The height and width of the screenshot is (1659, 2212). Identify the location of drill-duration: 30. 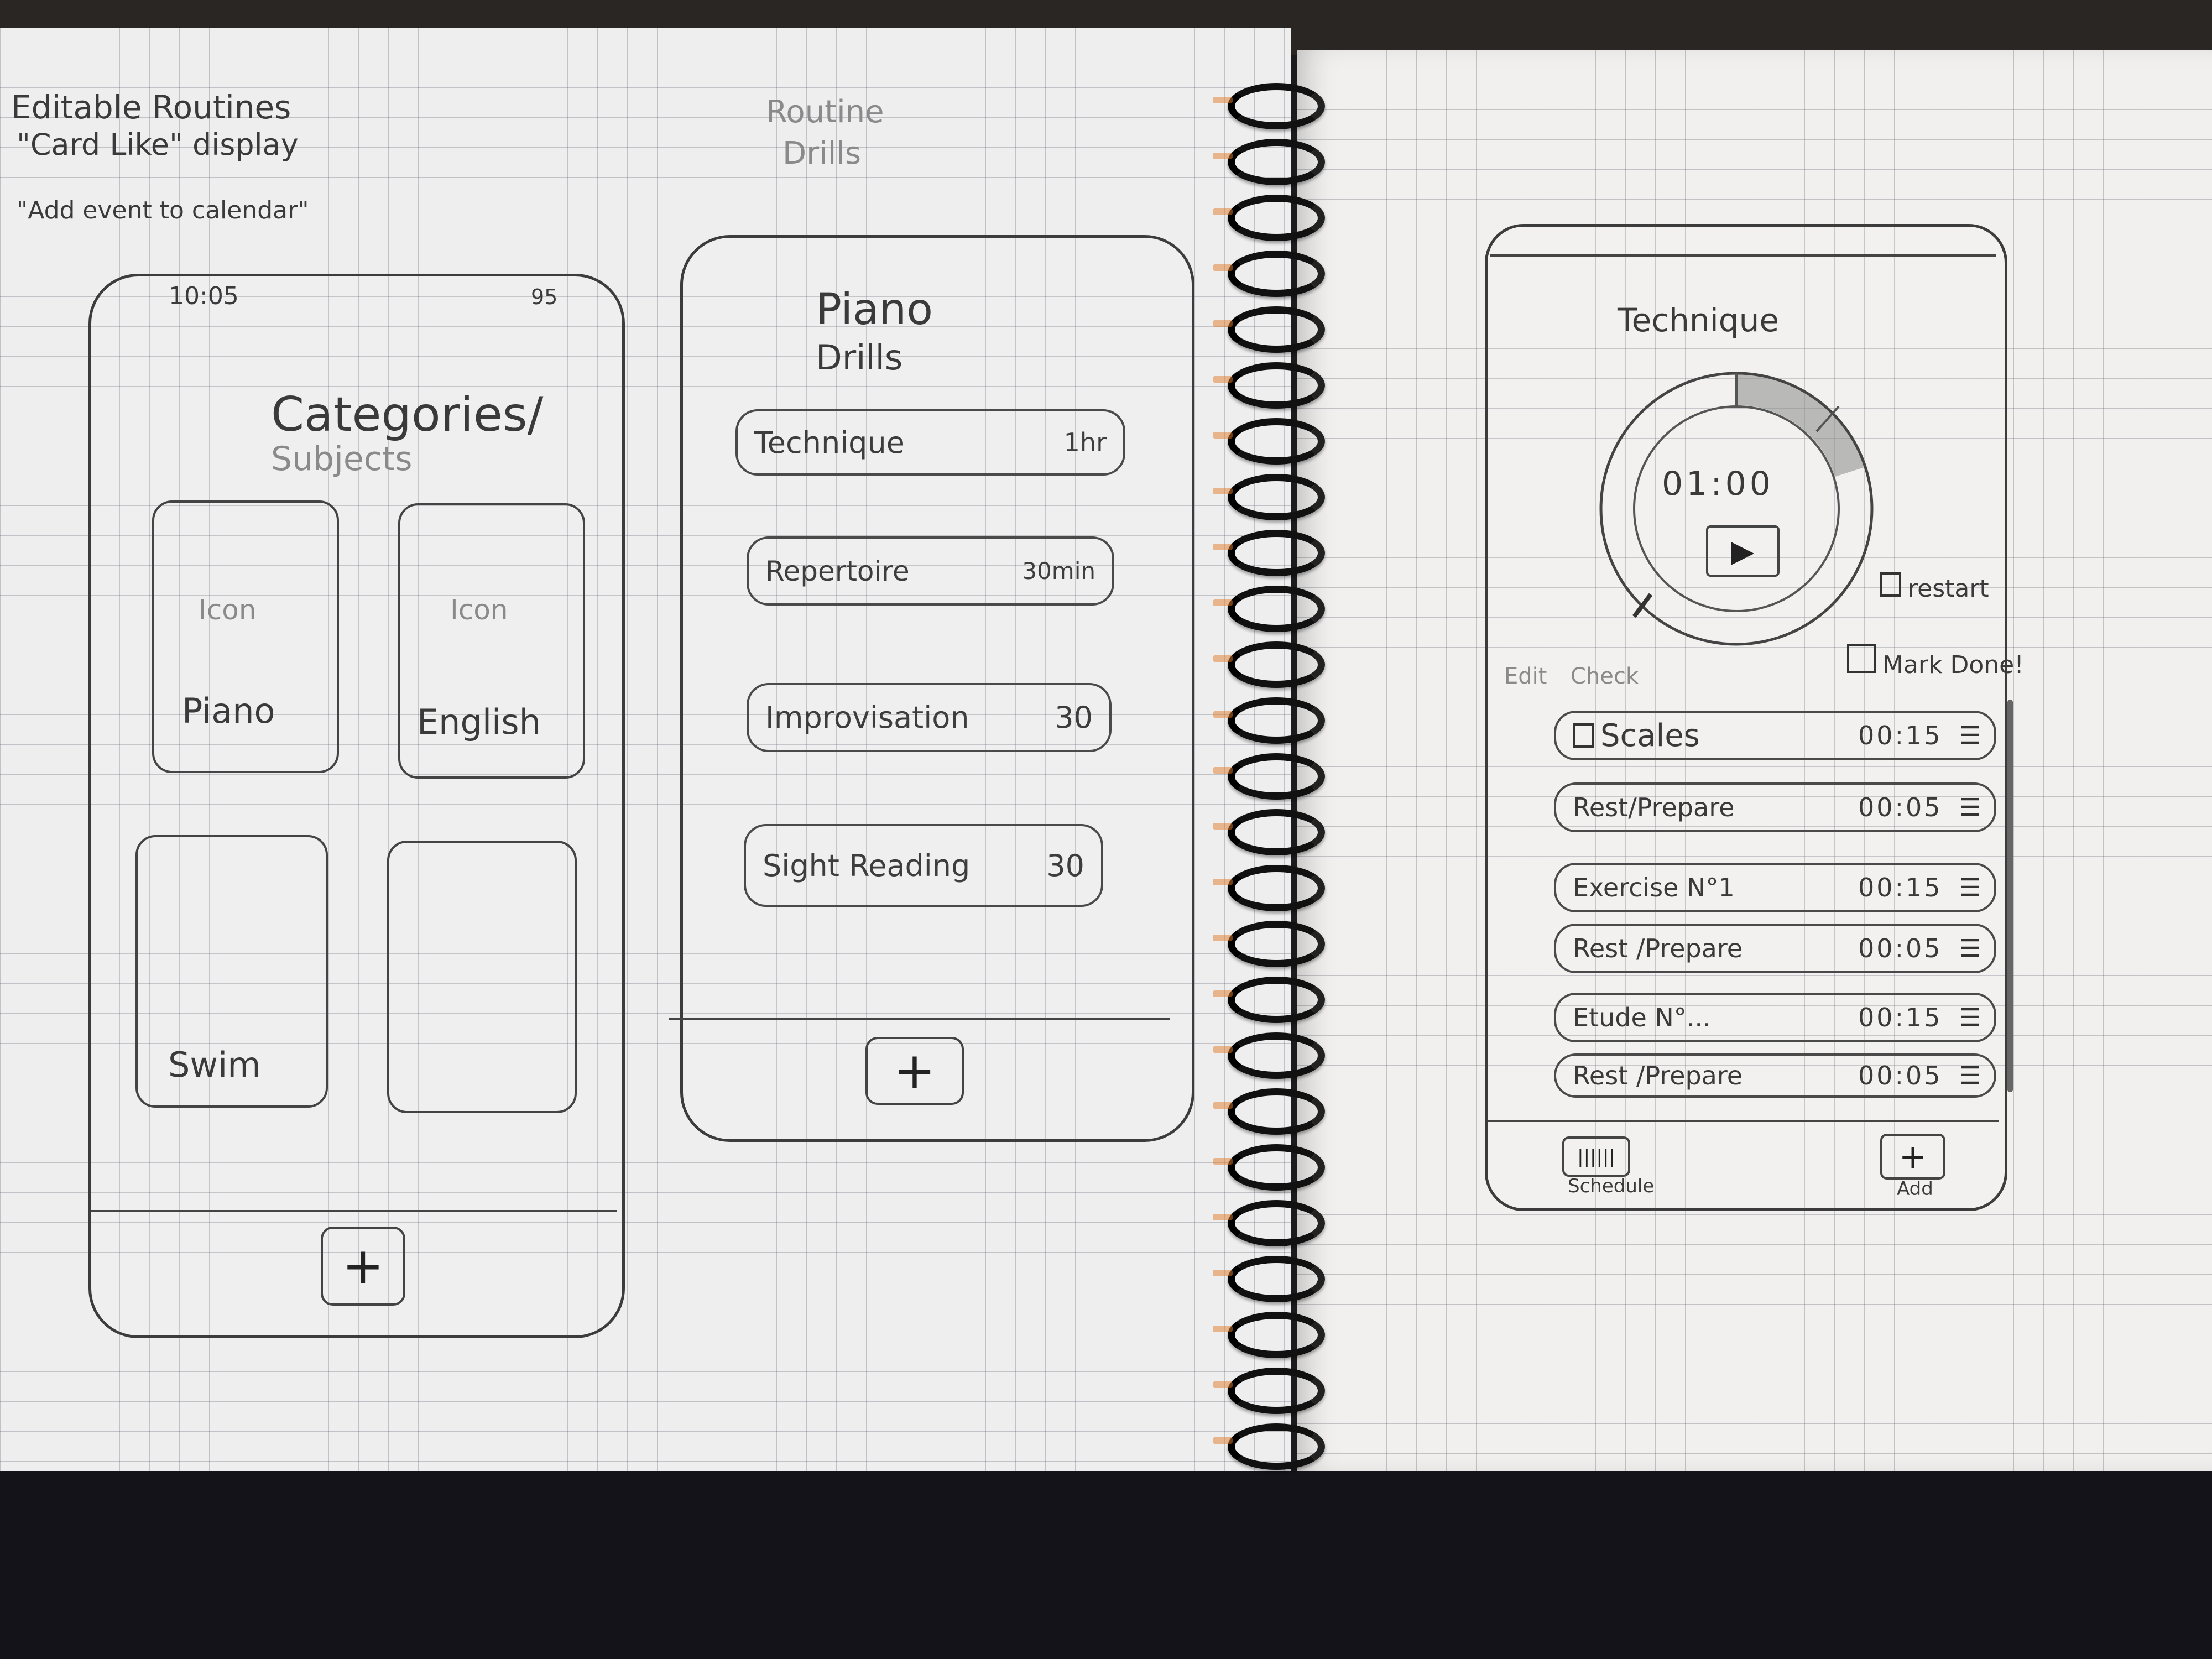
(1065, 866).